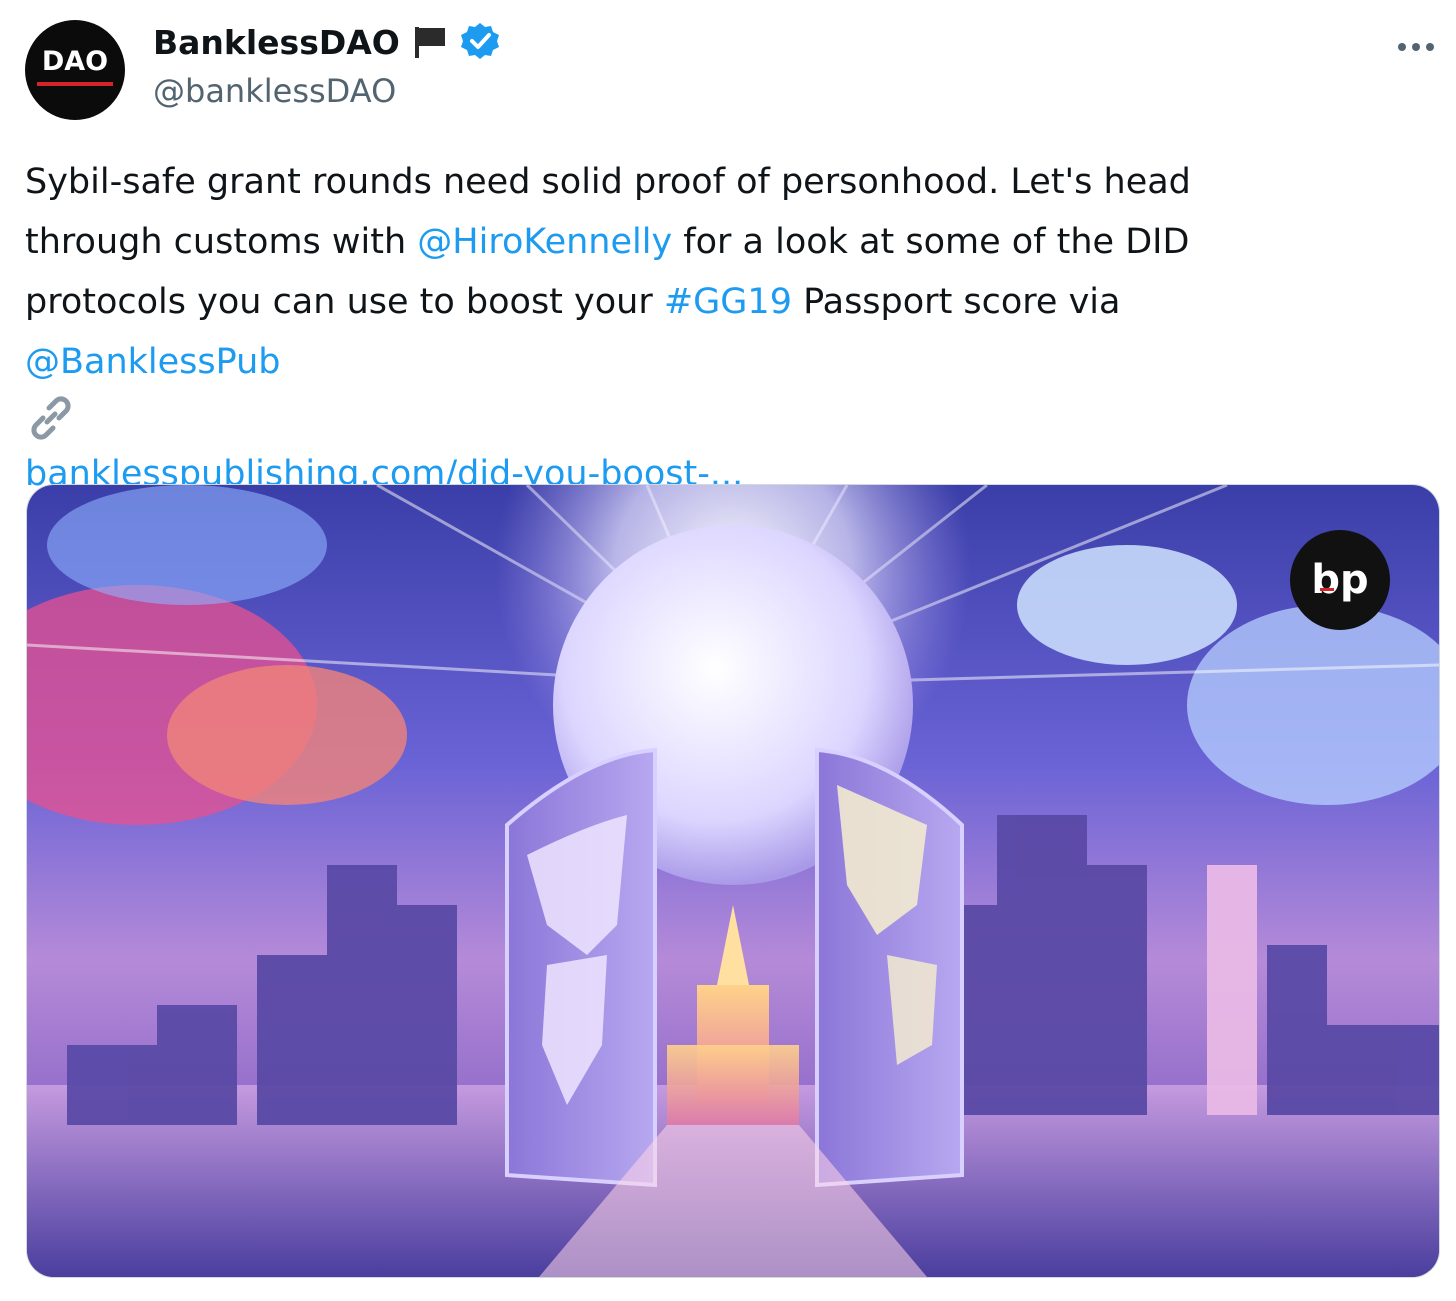 The width and height of the screenshot is (1456, 1301). Describe the element at coordinates (274, 91) in the screenshot. I see `author-handle: @banklessDAO` at that location.